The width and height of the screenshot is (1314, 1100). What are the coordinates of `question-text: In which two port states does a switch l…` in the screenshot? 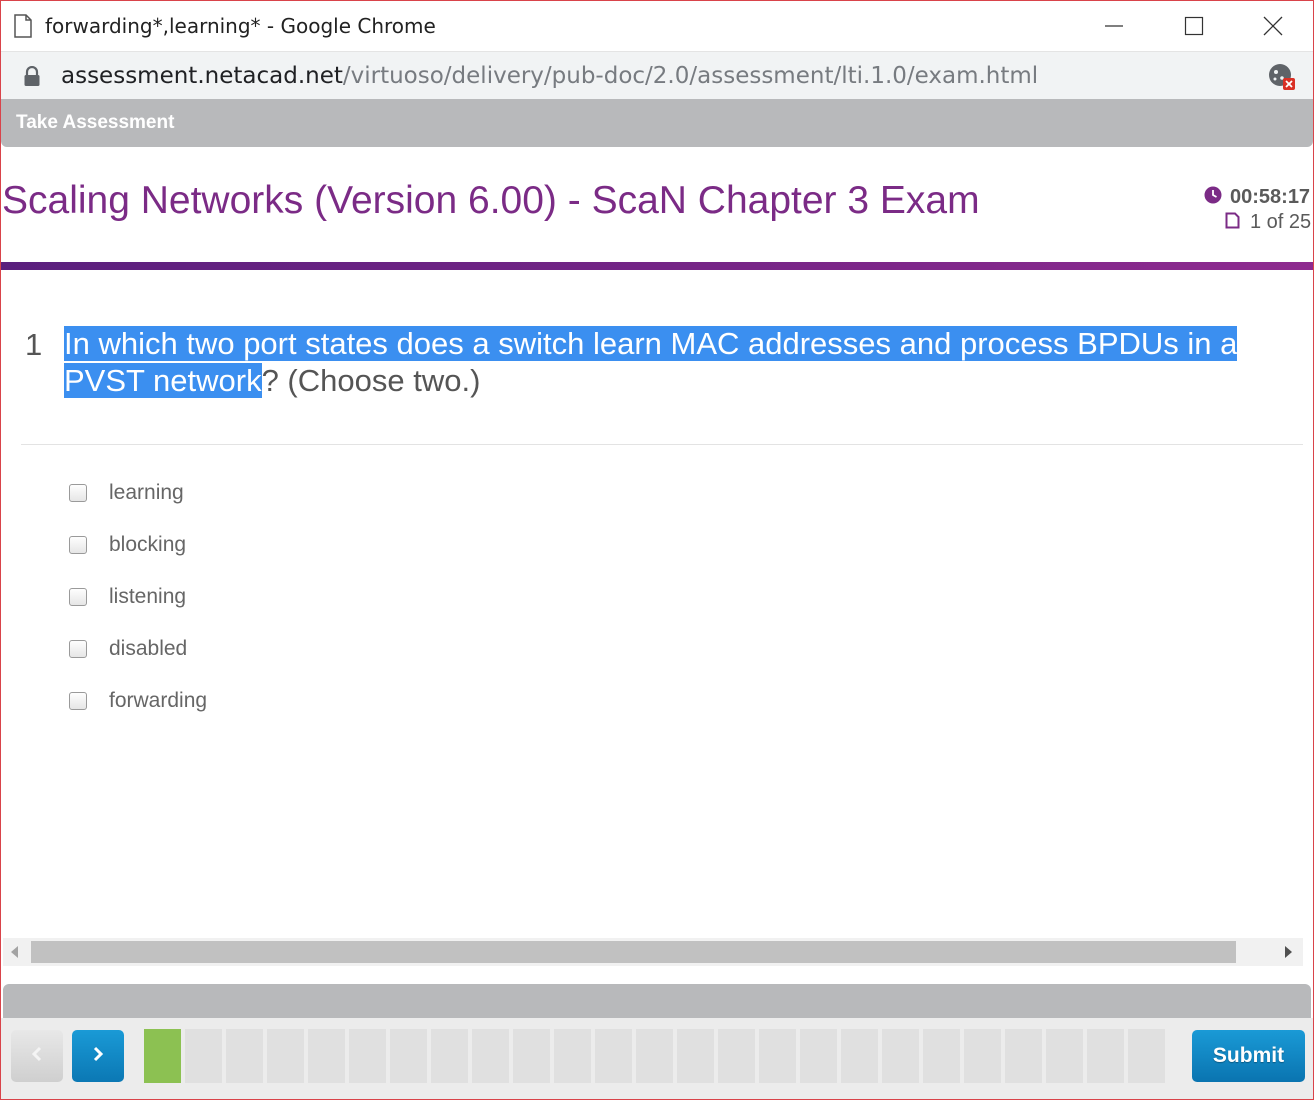 It's located at (674, 362).